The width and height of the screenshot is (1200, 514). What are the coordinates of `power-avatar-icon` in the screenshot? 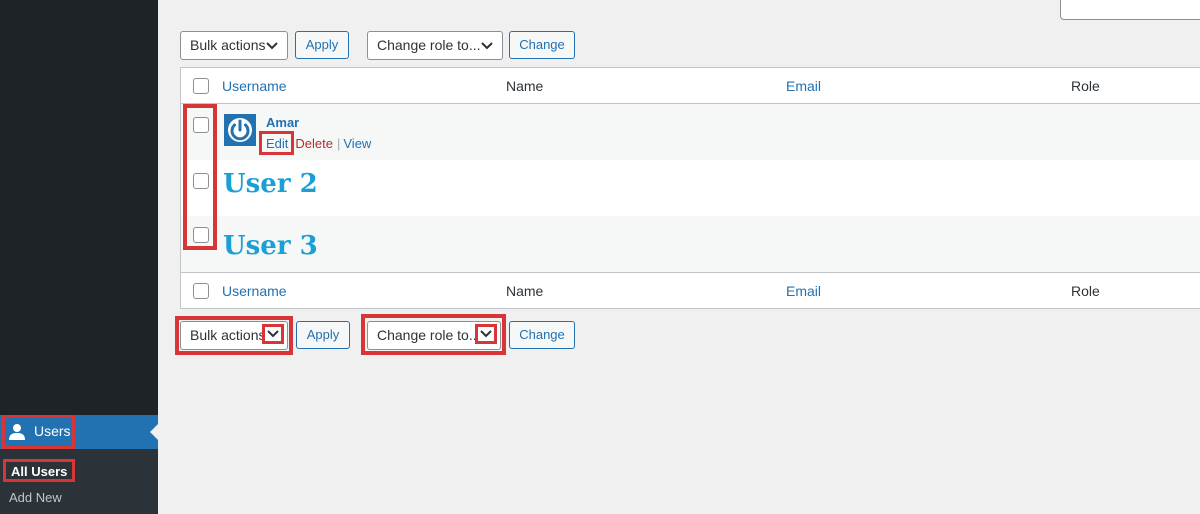 It's located at (240, 130).